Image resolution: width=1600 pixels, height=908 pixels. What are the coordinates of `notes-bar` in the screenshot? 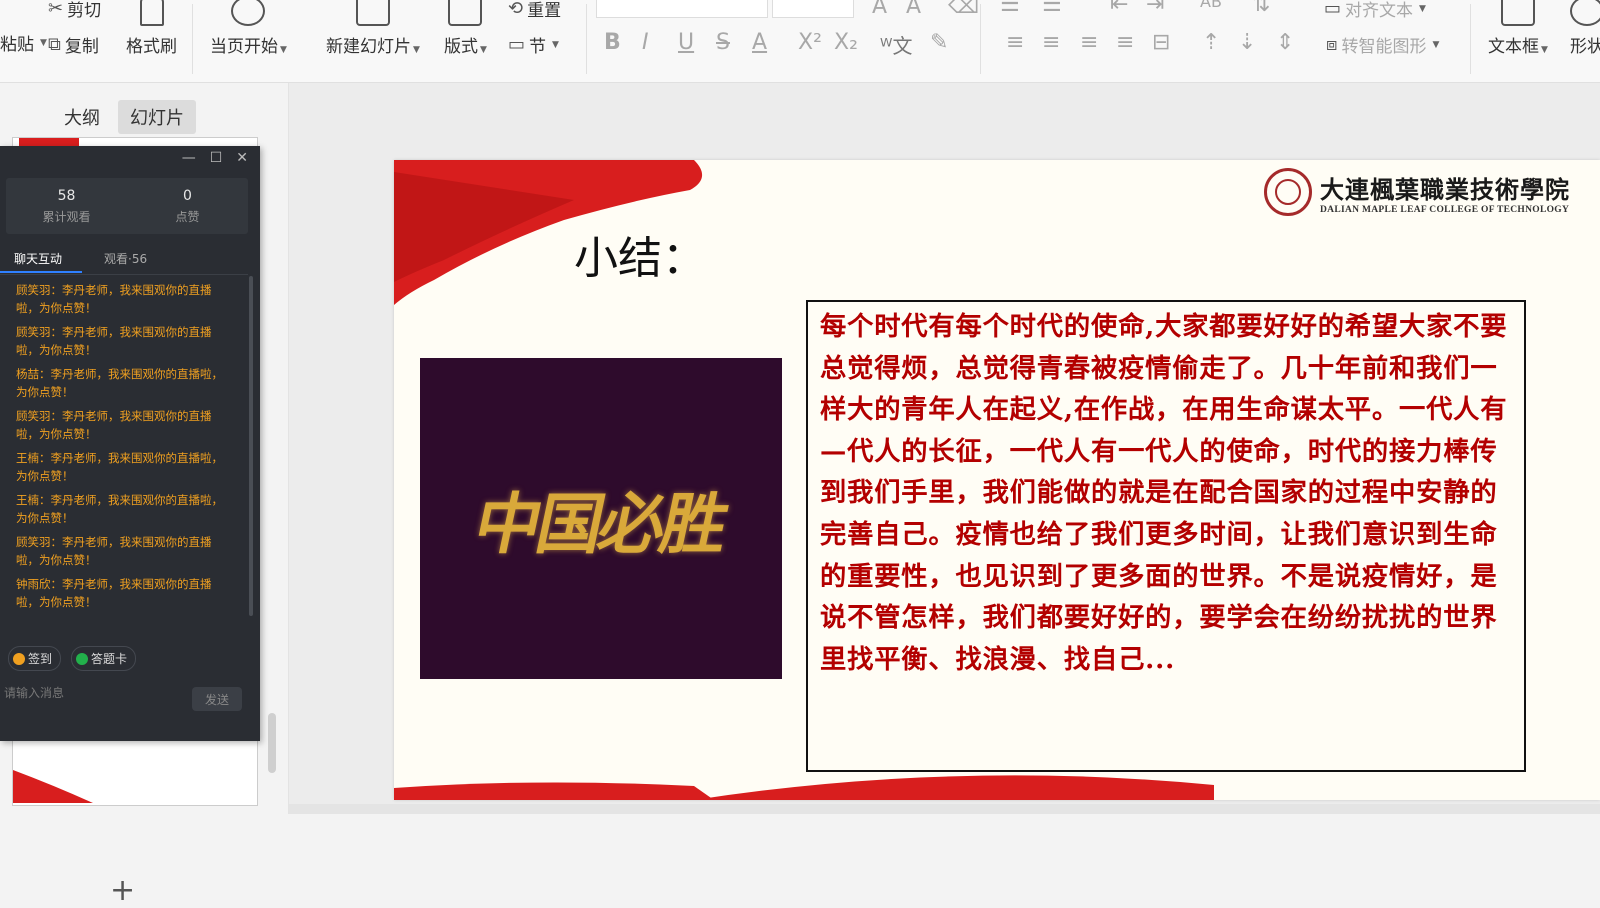 It's located at (944, 809).